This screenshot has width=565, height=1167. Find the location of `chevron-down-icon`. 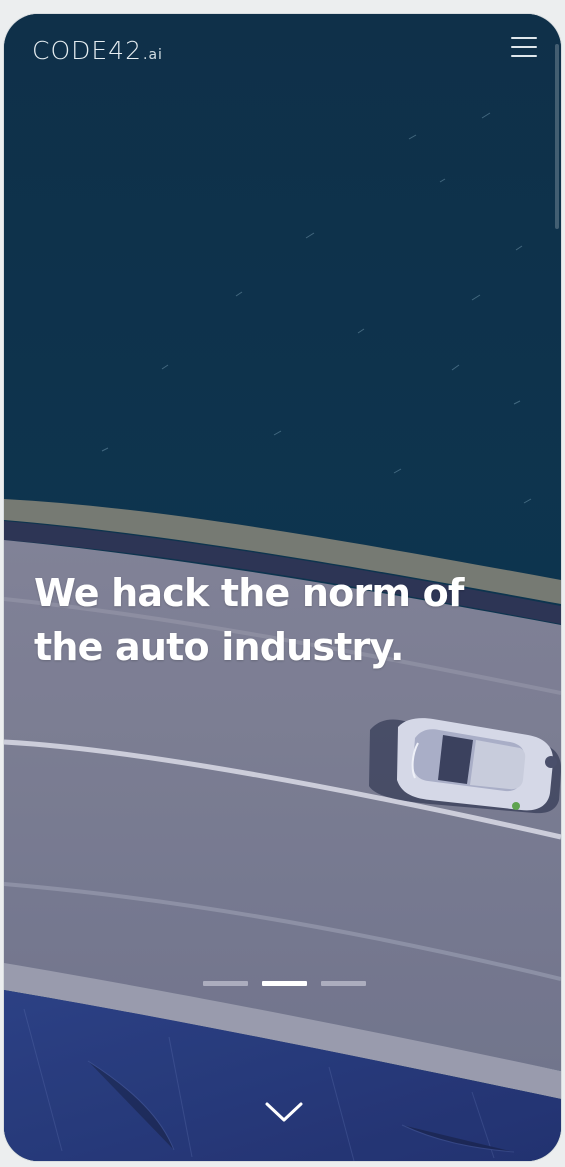

chevron-down-icon is located at coordinates (284, 1112).